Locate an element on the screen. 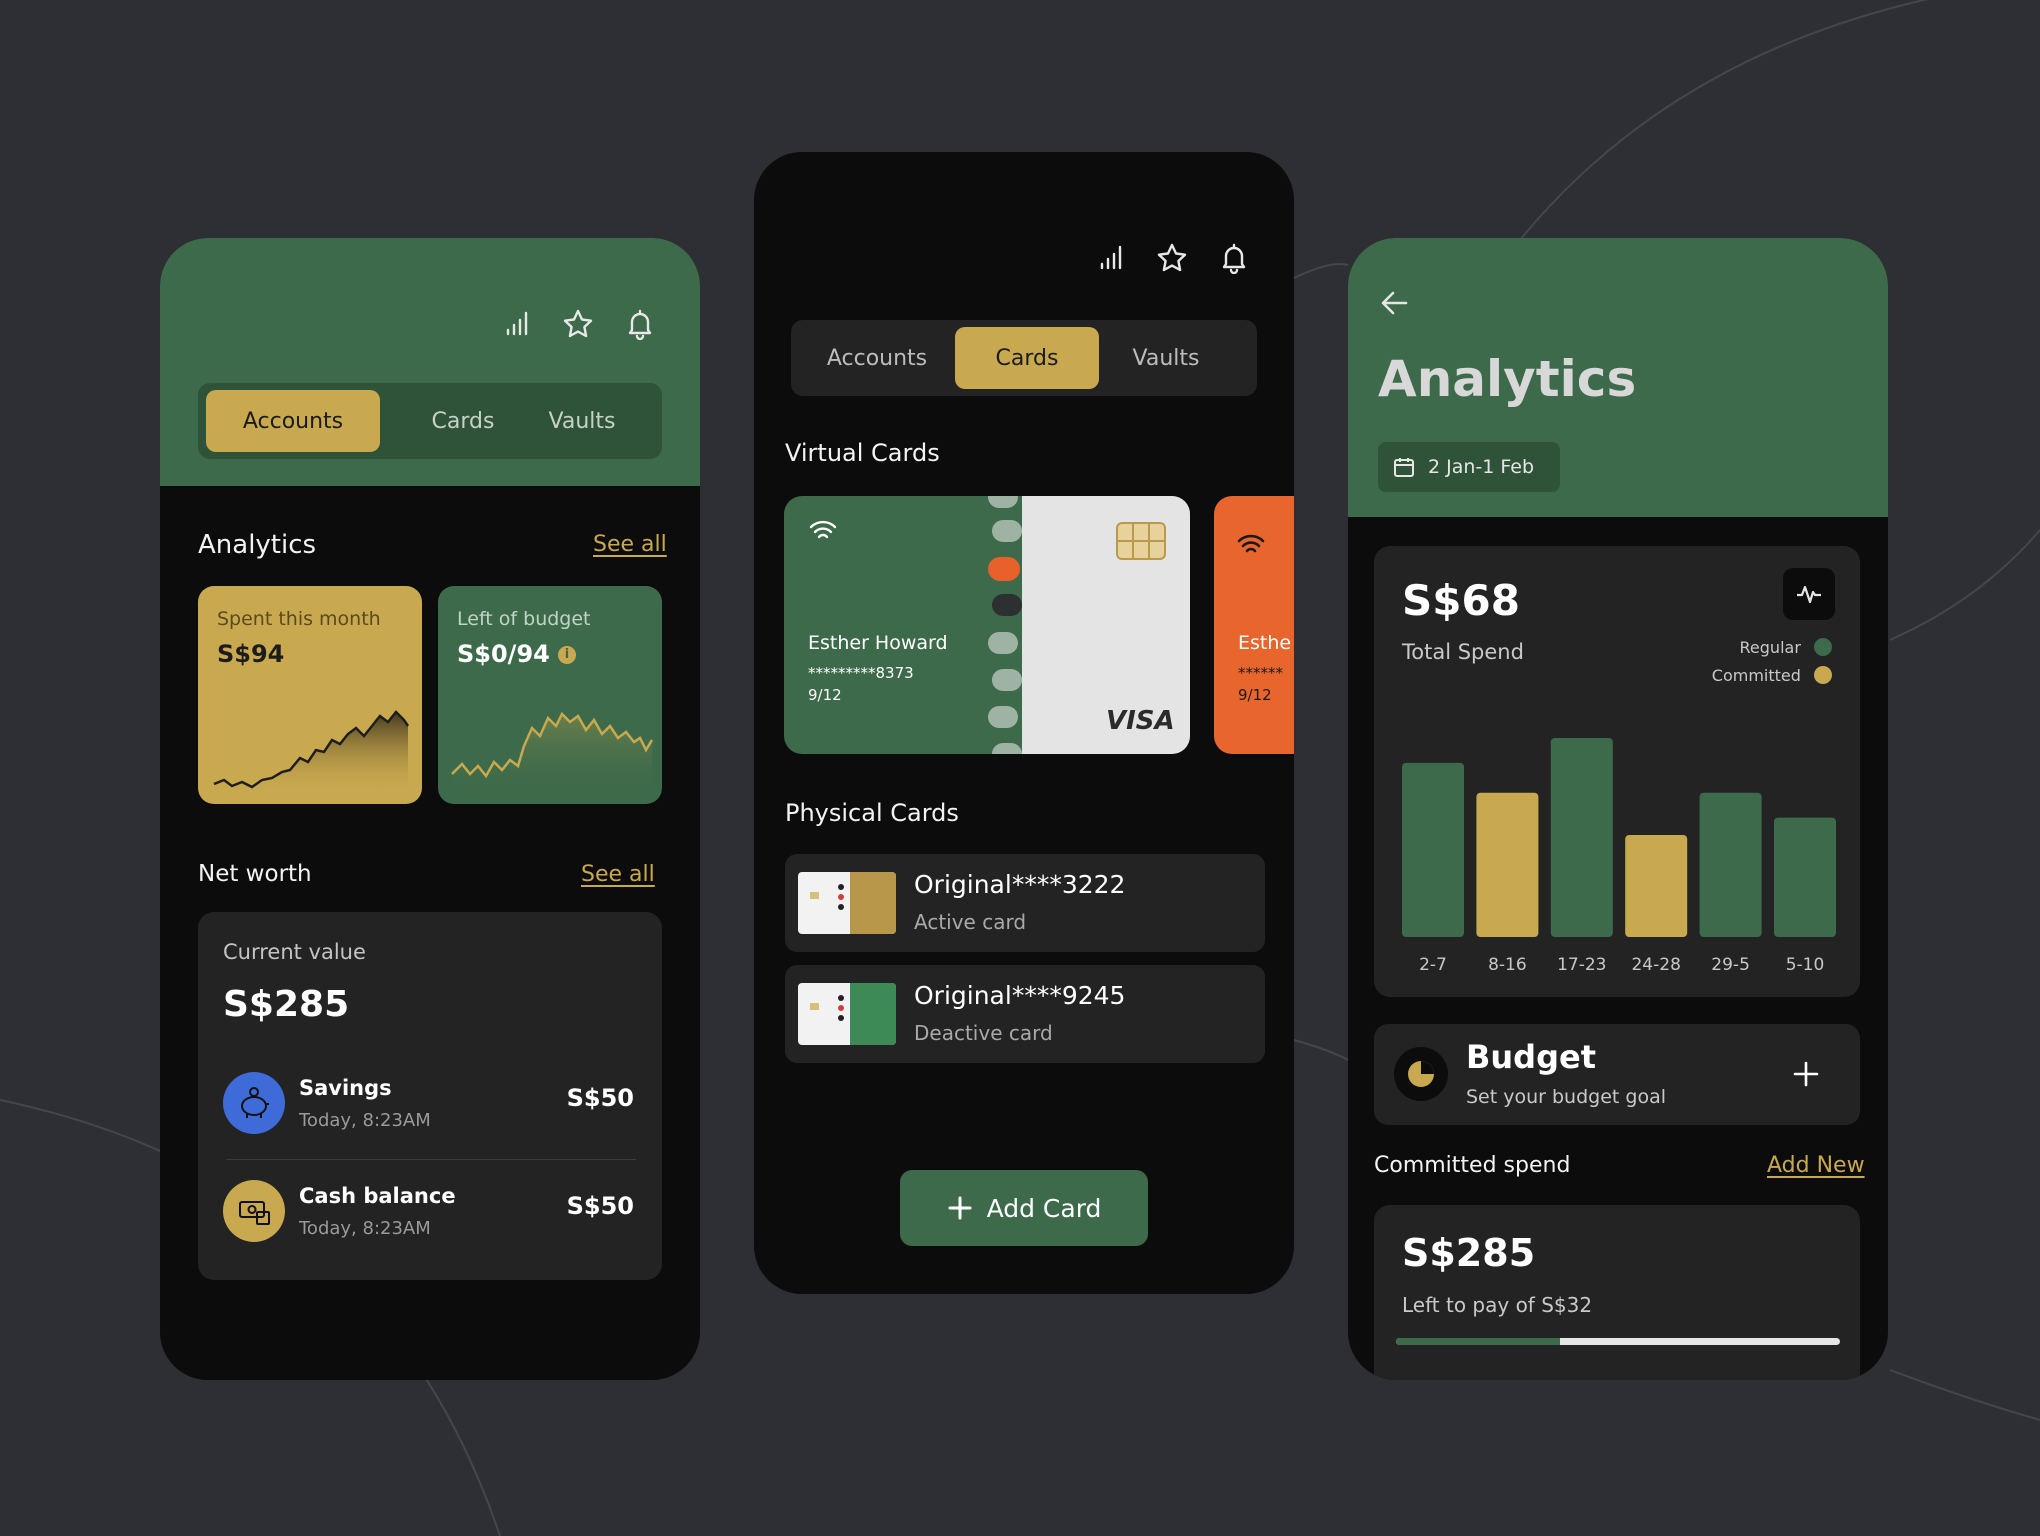 This screenshot has width=2040, height=1536. committed-spend-heading: Committed spend is located at coordinates (1472, 1165).